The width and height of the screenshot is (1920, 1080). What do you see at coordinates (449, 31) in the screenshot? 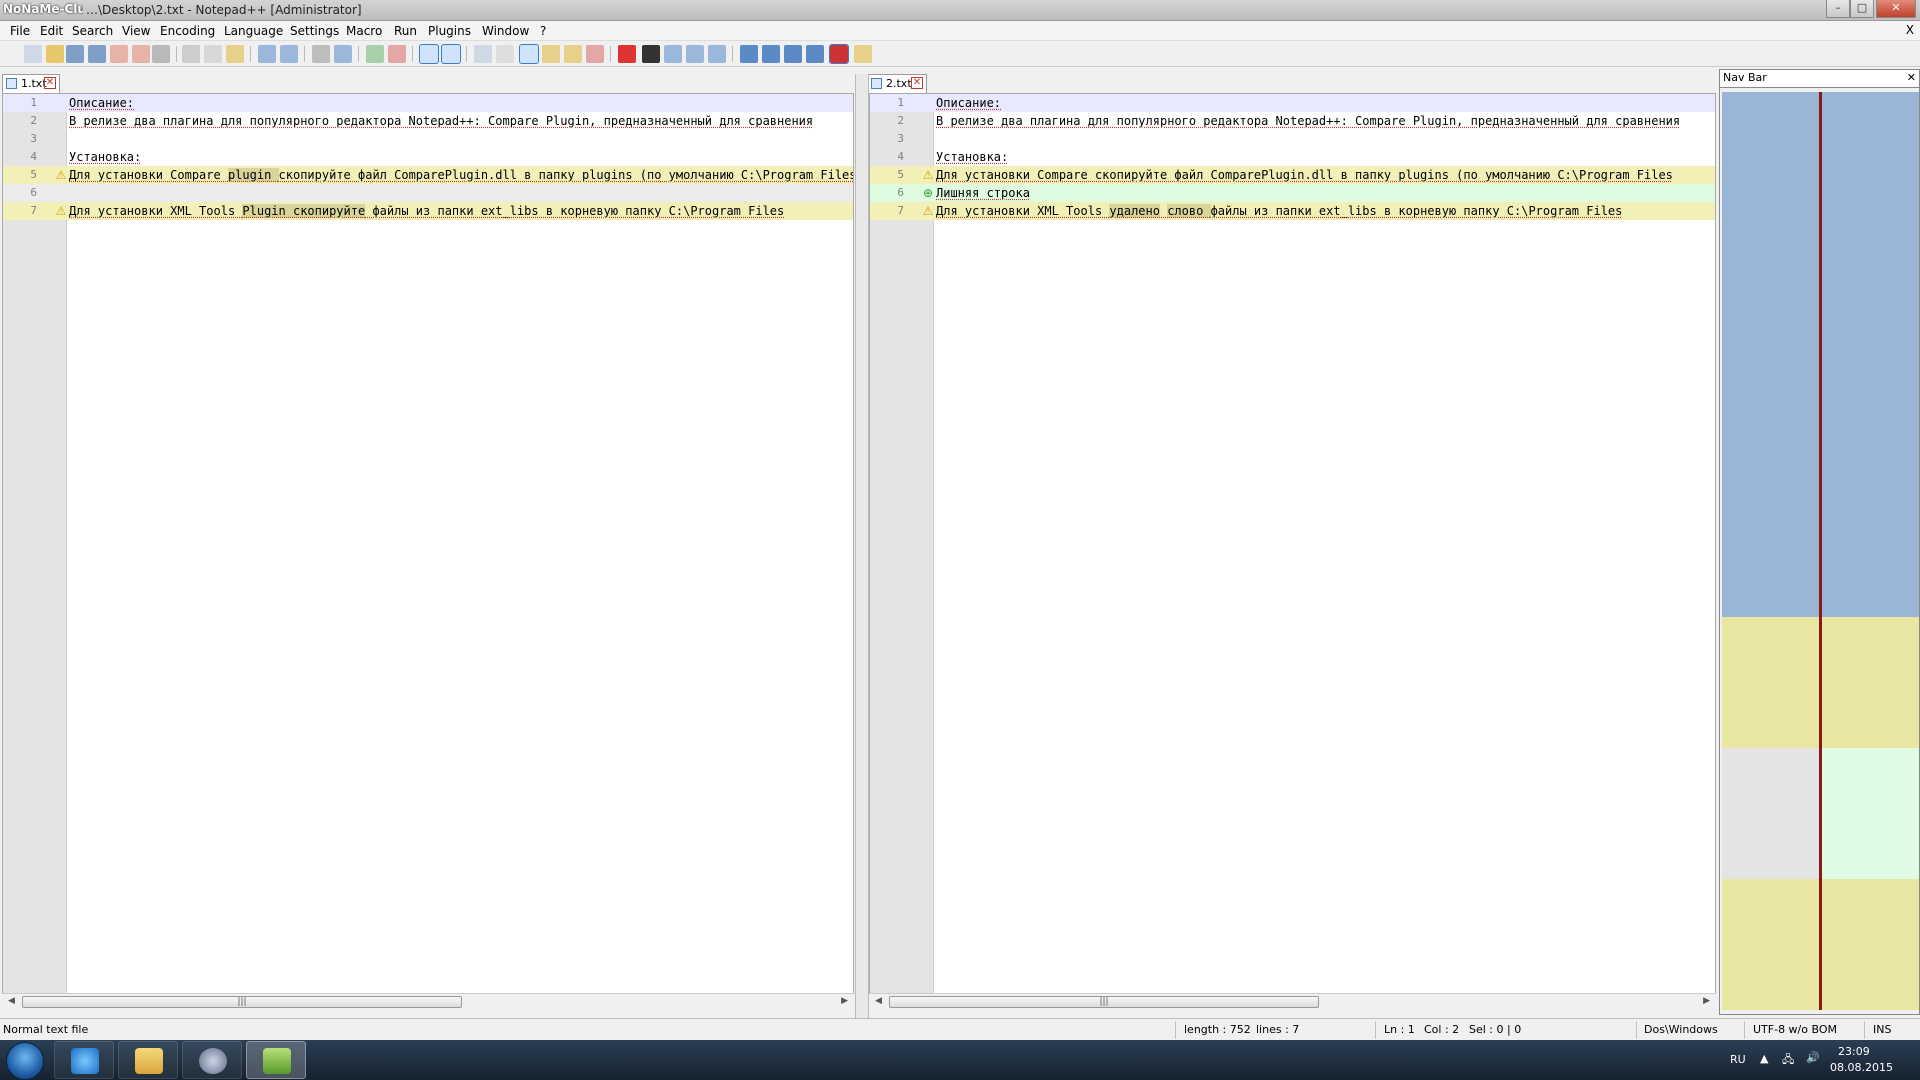
I see `menu-plugins: Plugins` at bounding box center [449, 31].